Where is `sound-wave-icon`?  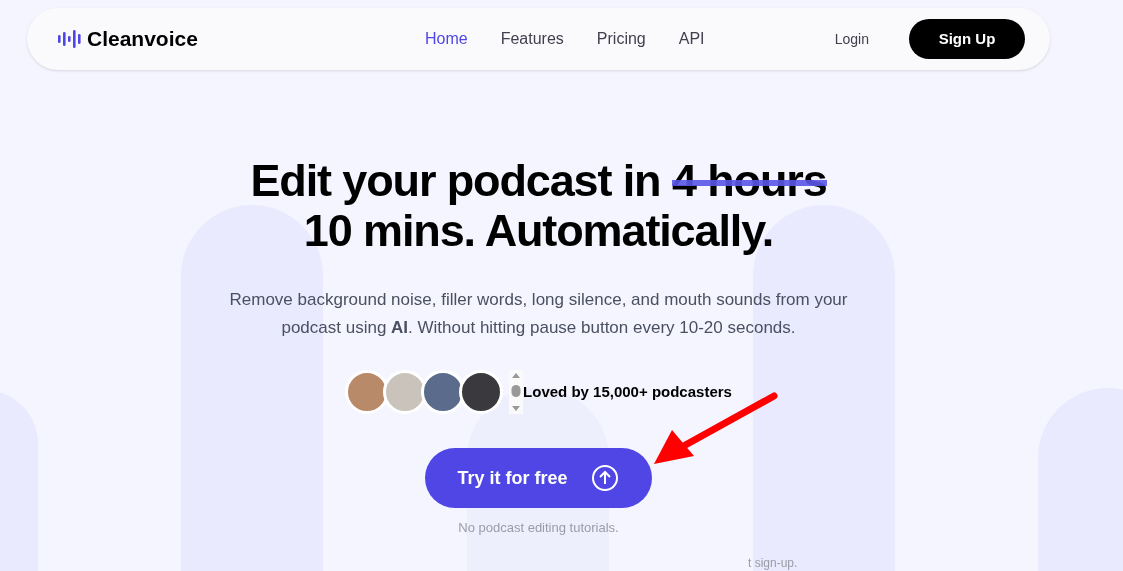
sound-wave-icon is located at coordinates (70, 39).